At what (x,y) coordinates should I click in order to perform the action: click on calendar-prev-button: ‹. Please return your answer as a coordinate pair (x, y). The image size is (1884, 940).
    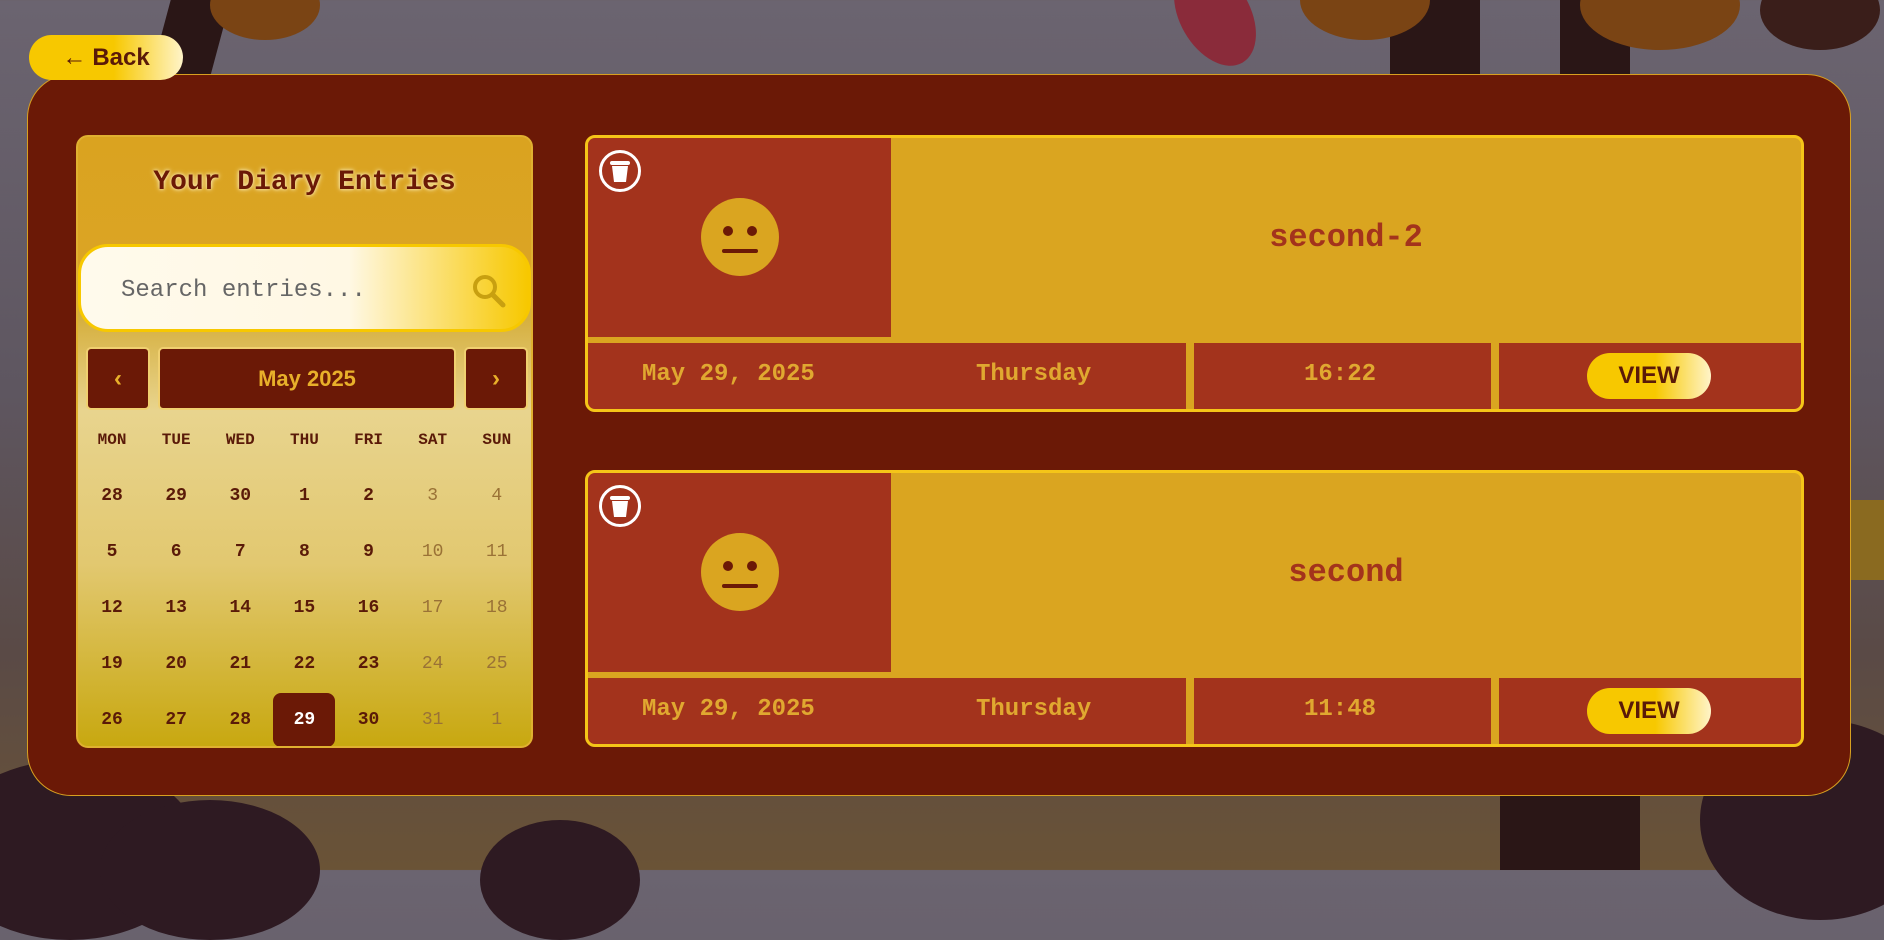
    Looking at the image, I should click on (118, 378).